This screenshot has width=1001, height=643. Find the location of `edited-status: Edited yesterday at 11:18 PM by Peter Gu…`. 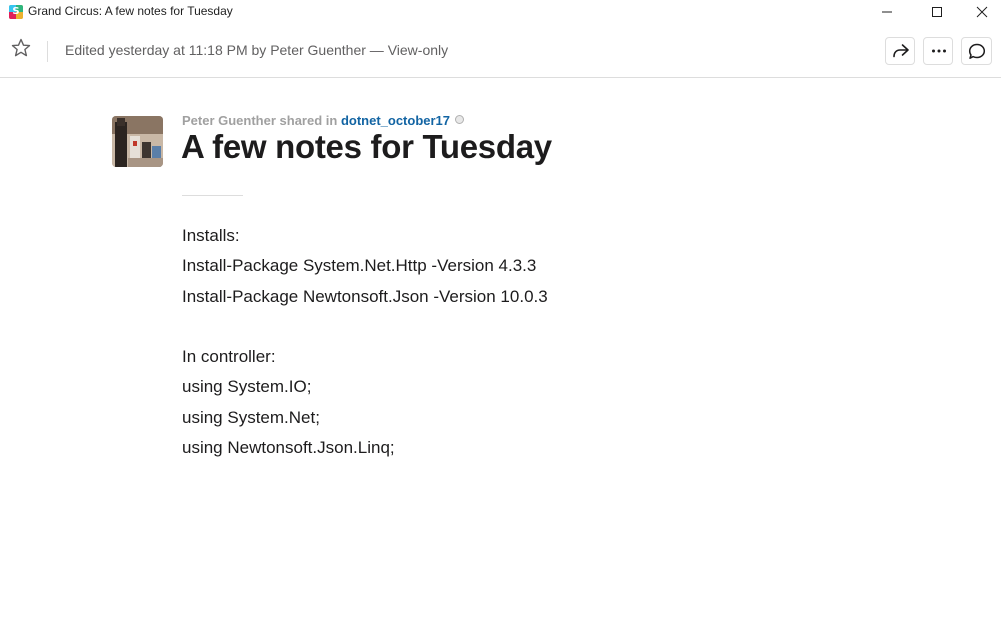

edited-status: Edited yesterday at 11:18 PM by Peter Gu… is located at coordinates (257, 50).